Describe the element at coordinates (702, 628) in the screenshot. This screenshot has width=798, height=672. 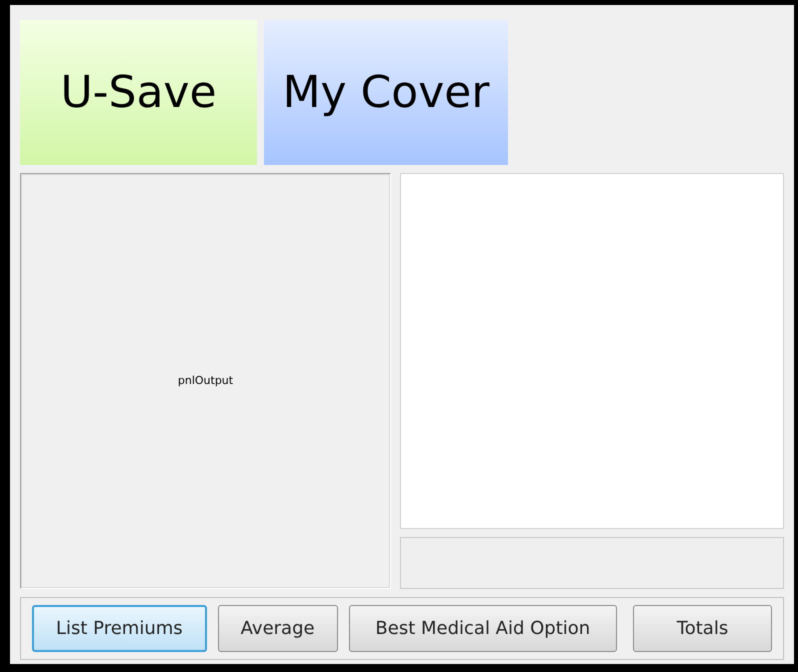
I see `action-button: Totals` at that location.